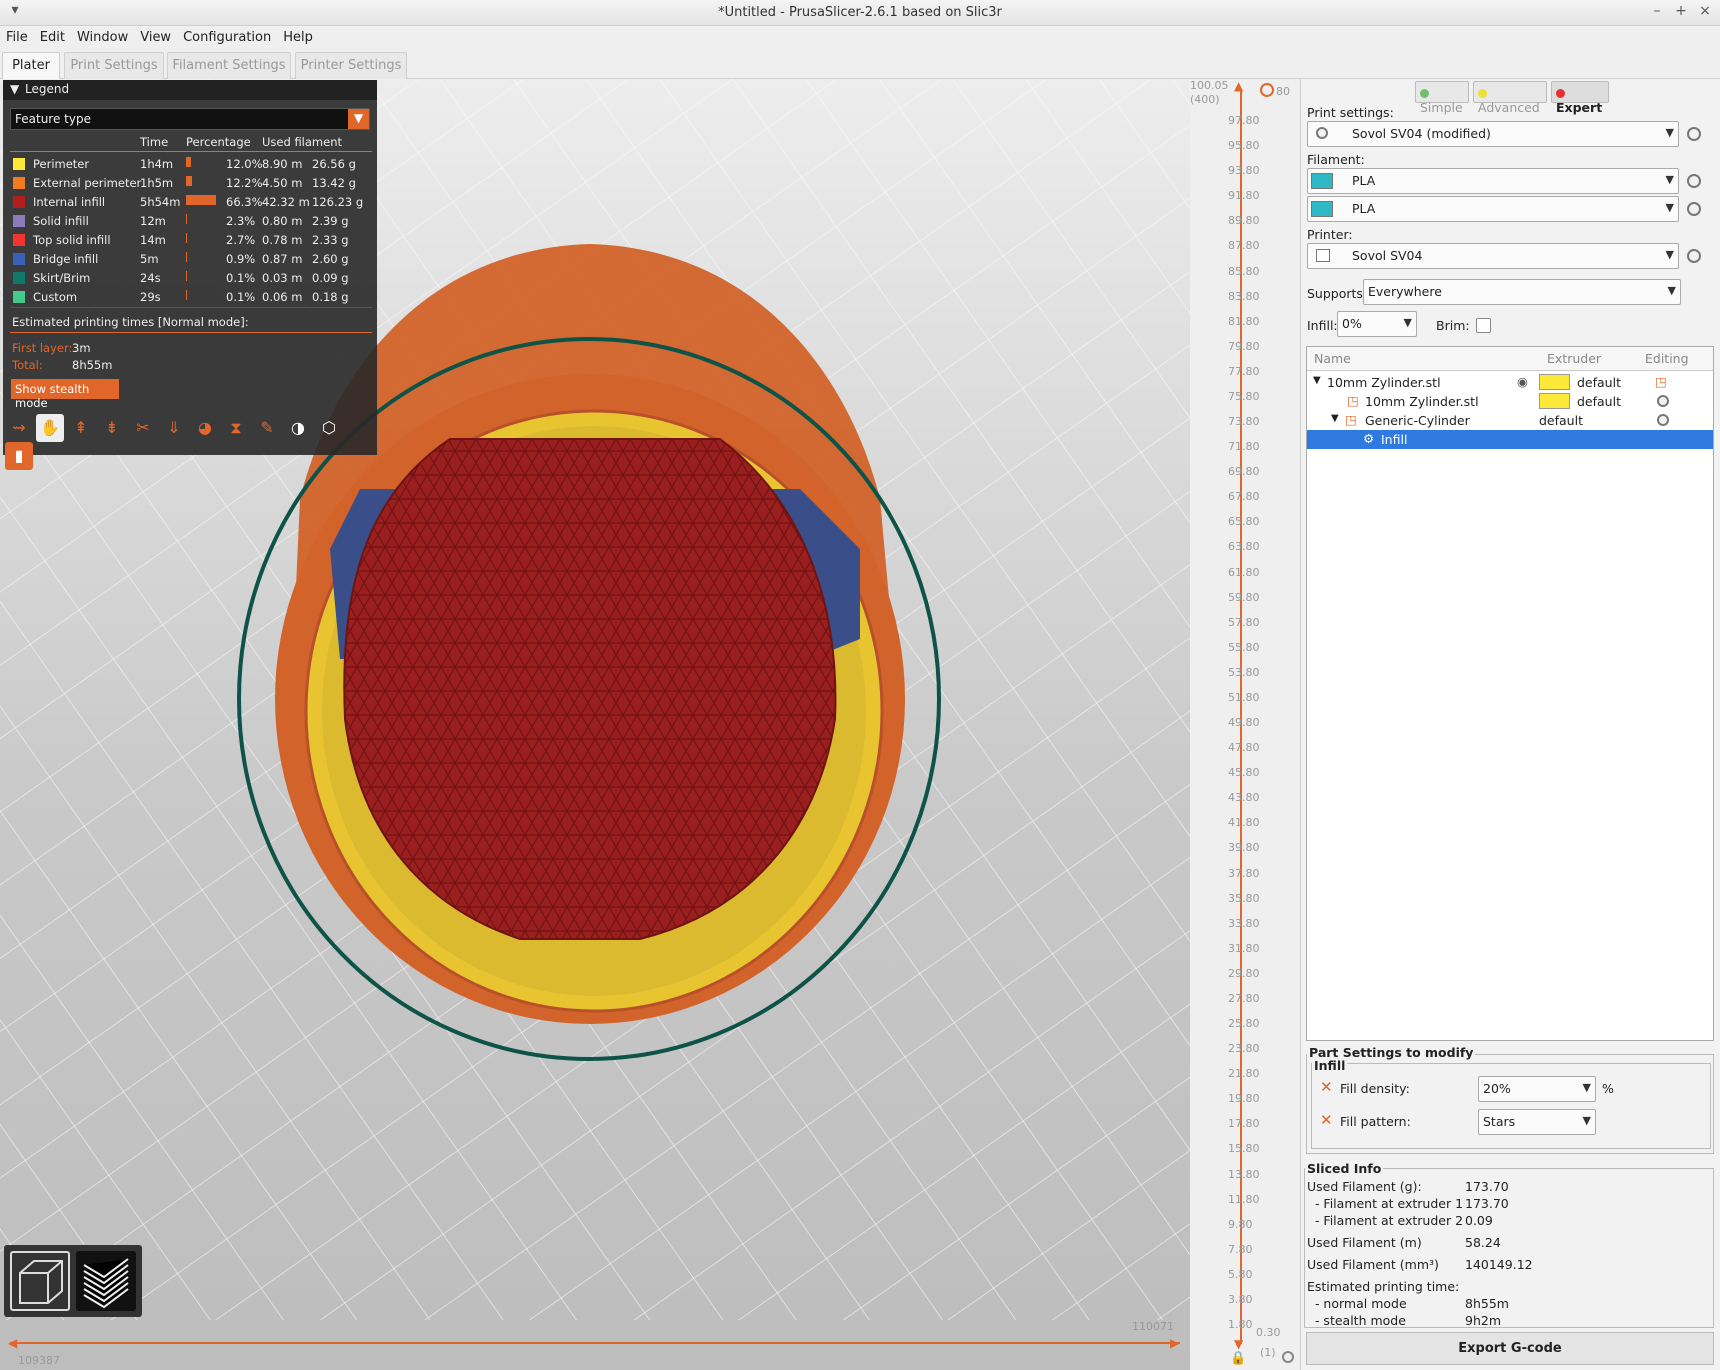 Image resolution: width=1720 pixels, height=1370 pixels. What do you see at coordinates (1510, 1348) in the screenshot?
I see `export-gcode-button: Export G-code` at bounding box center [1510, 1348].